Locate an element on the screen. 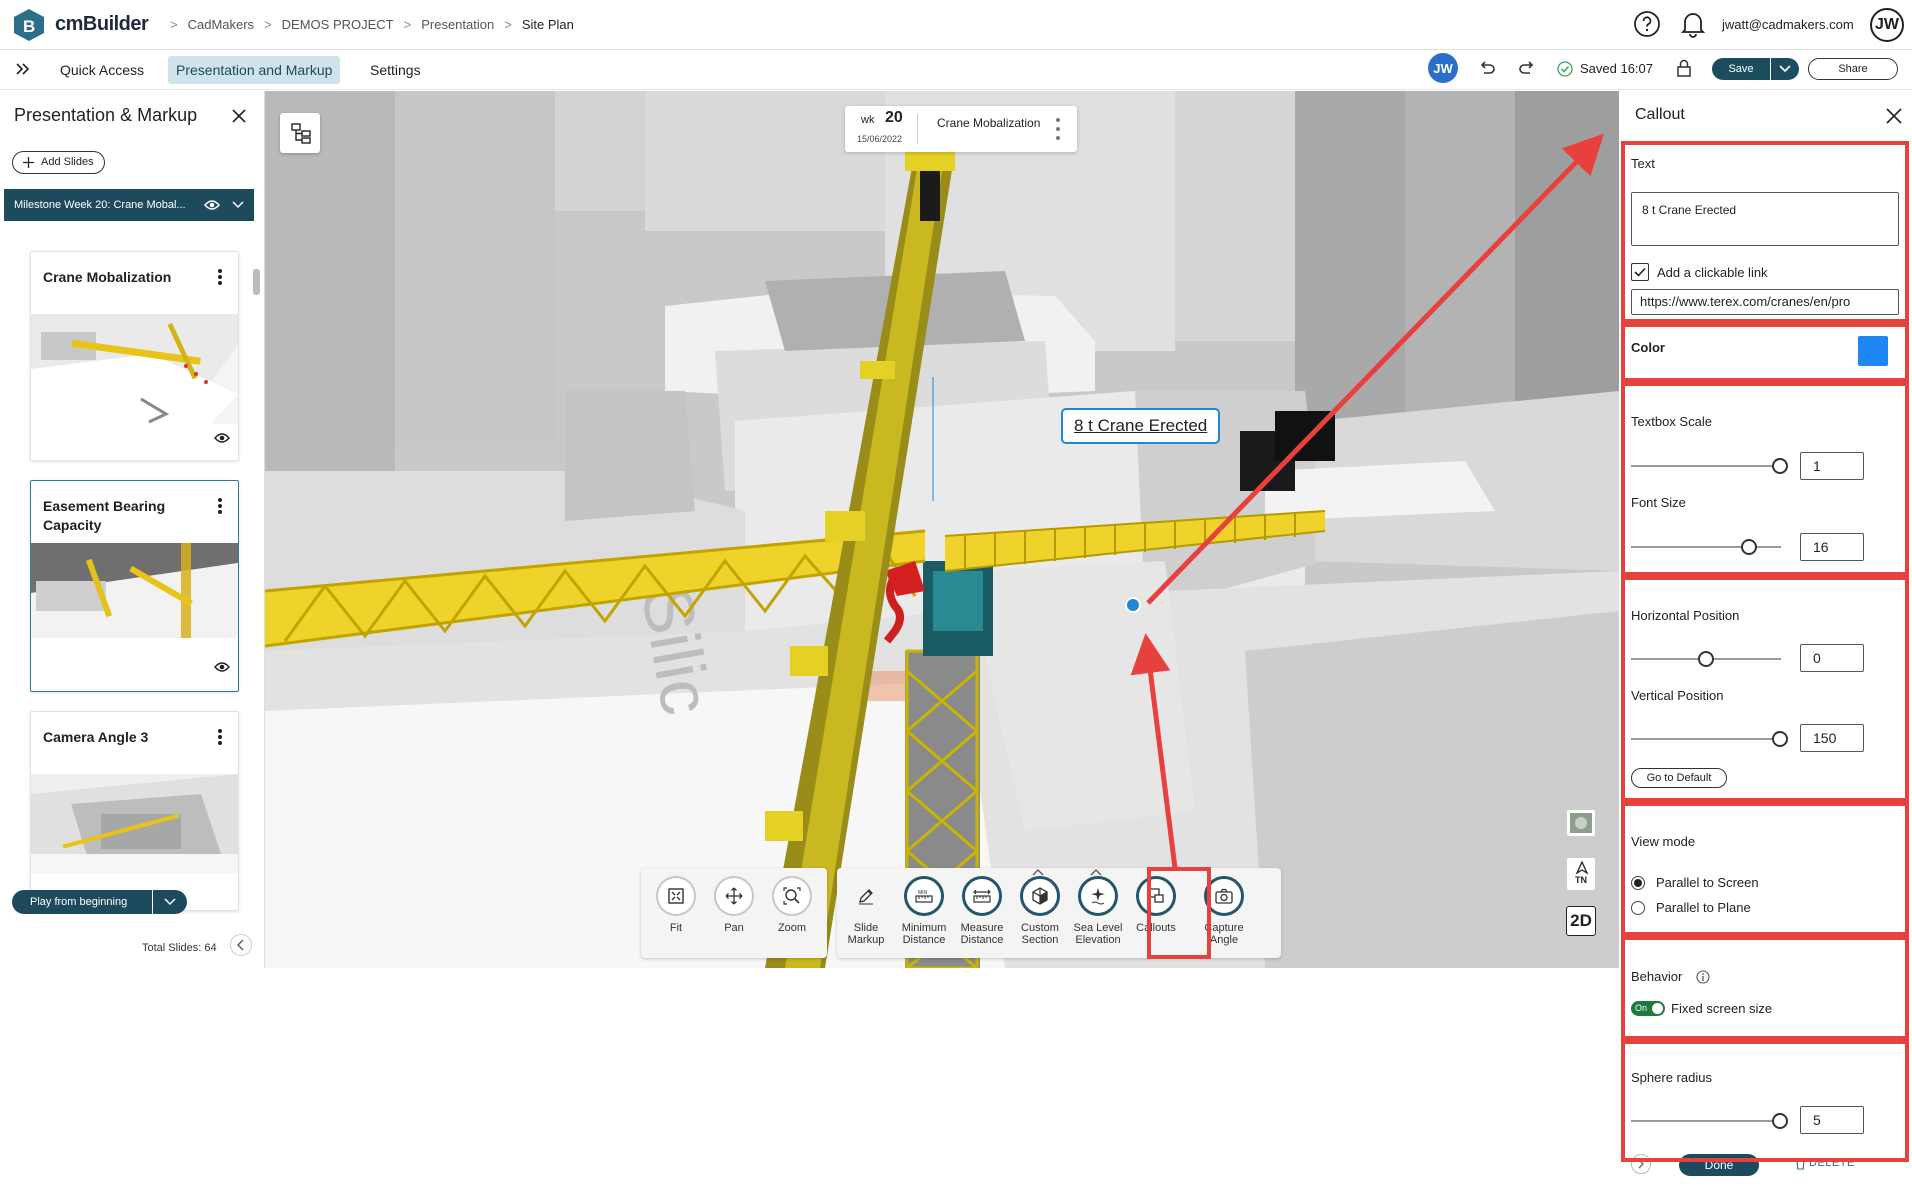 The image size is (1912, 1203). font-size-label: Font Size is located at coordinates (1658, 502).